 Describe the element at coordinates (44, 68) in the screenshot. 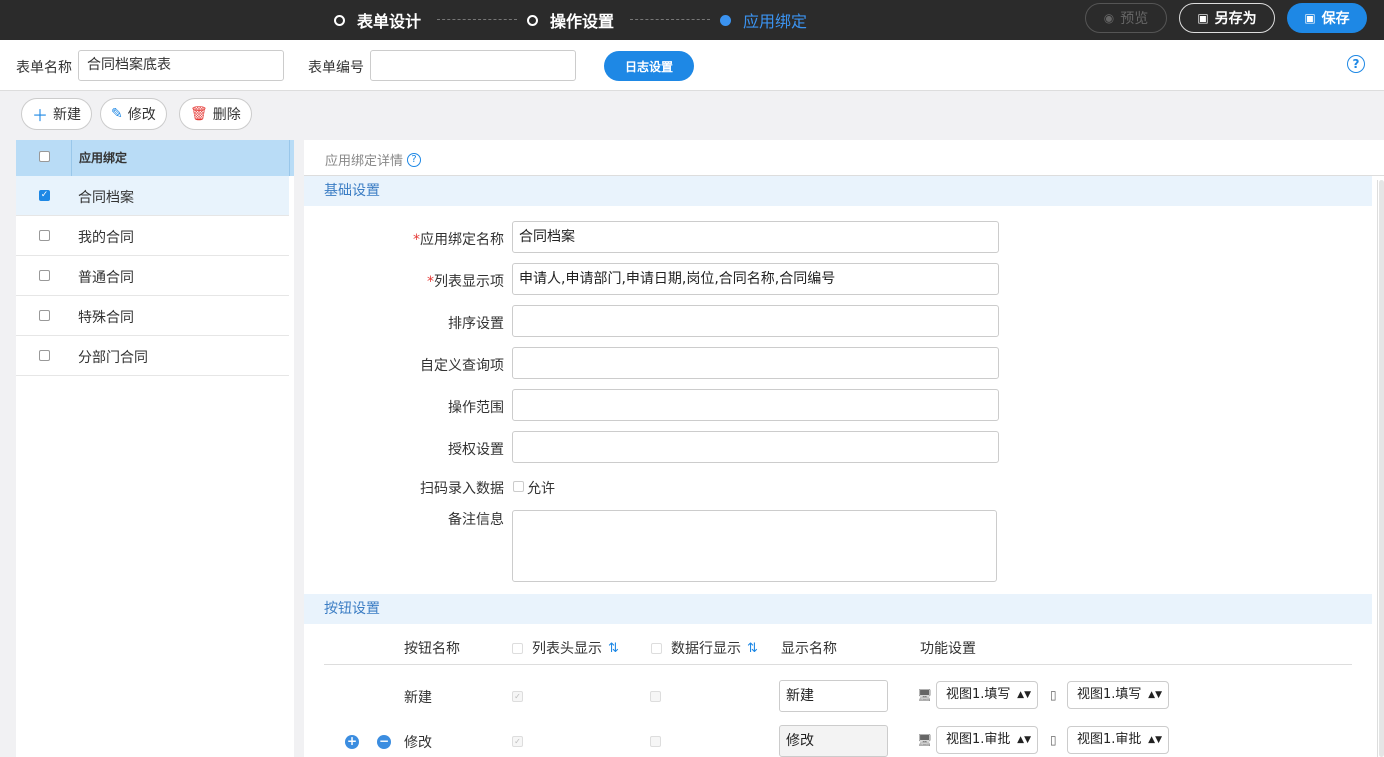

I see `form-name-label: 表单名称` at that location.